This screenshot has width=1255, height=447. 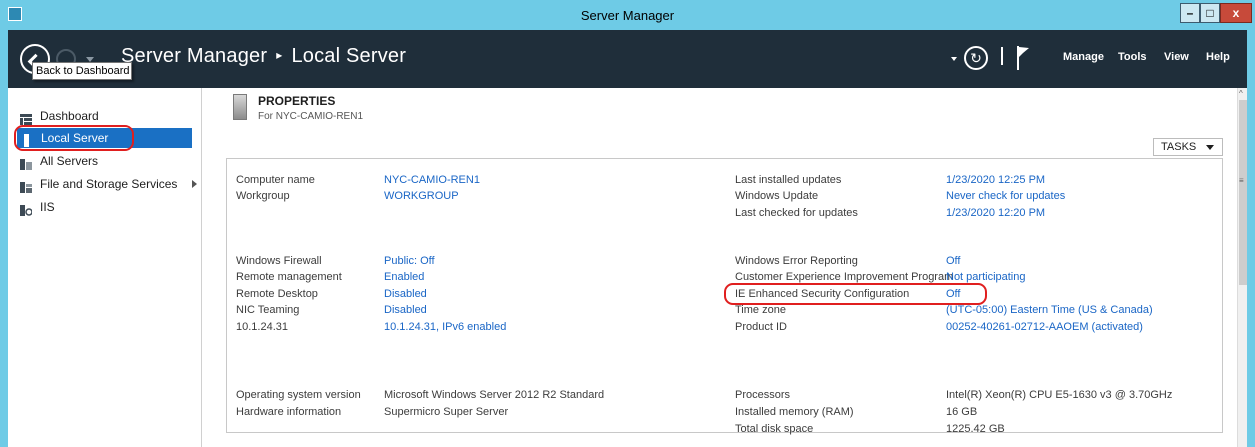 What do you see at coordinates (69, 116) in the screenshot?
I see `sidebar-item-label: Dashboard` at bounding box center [69, 116].